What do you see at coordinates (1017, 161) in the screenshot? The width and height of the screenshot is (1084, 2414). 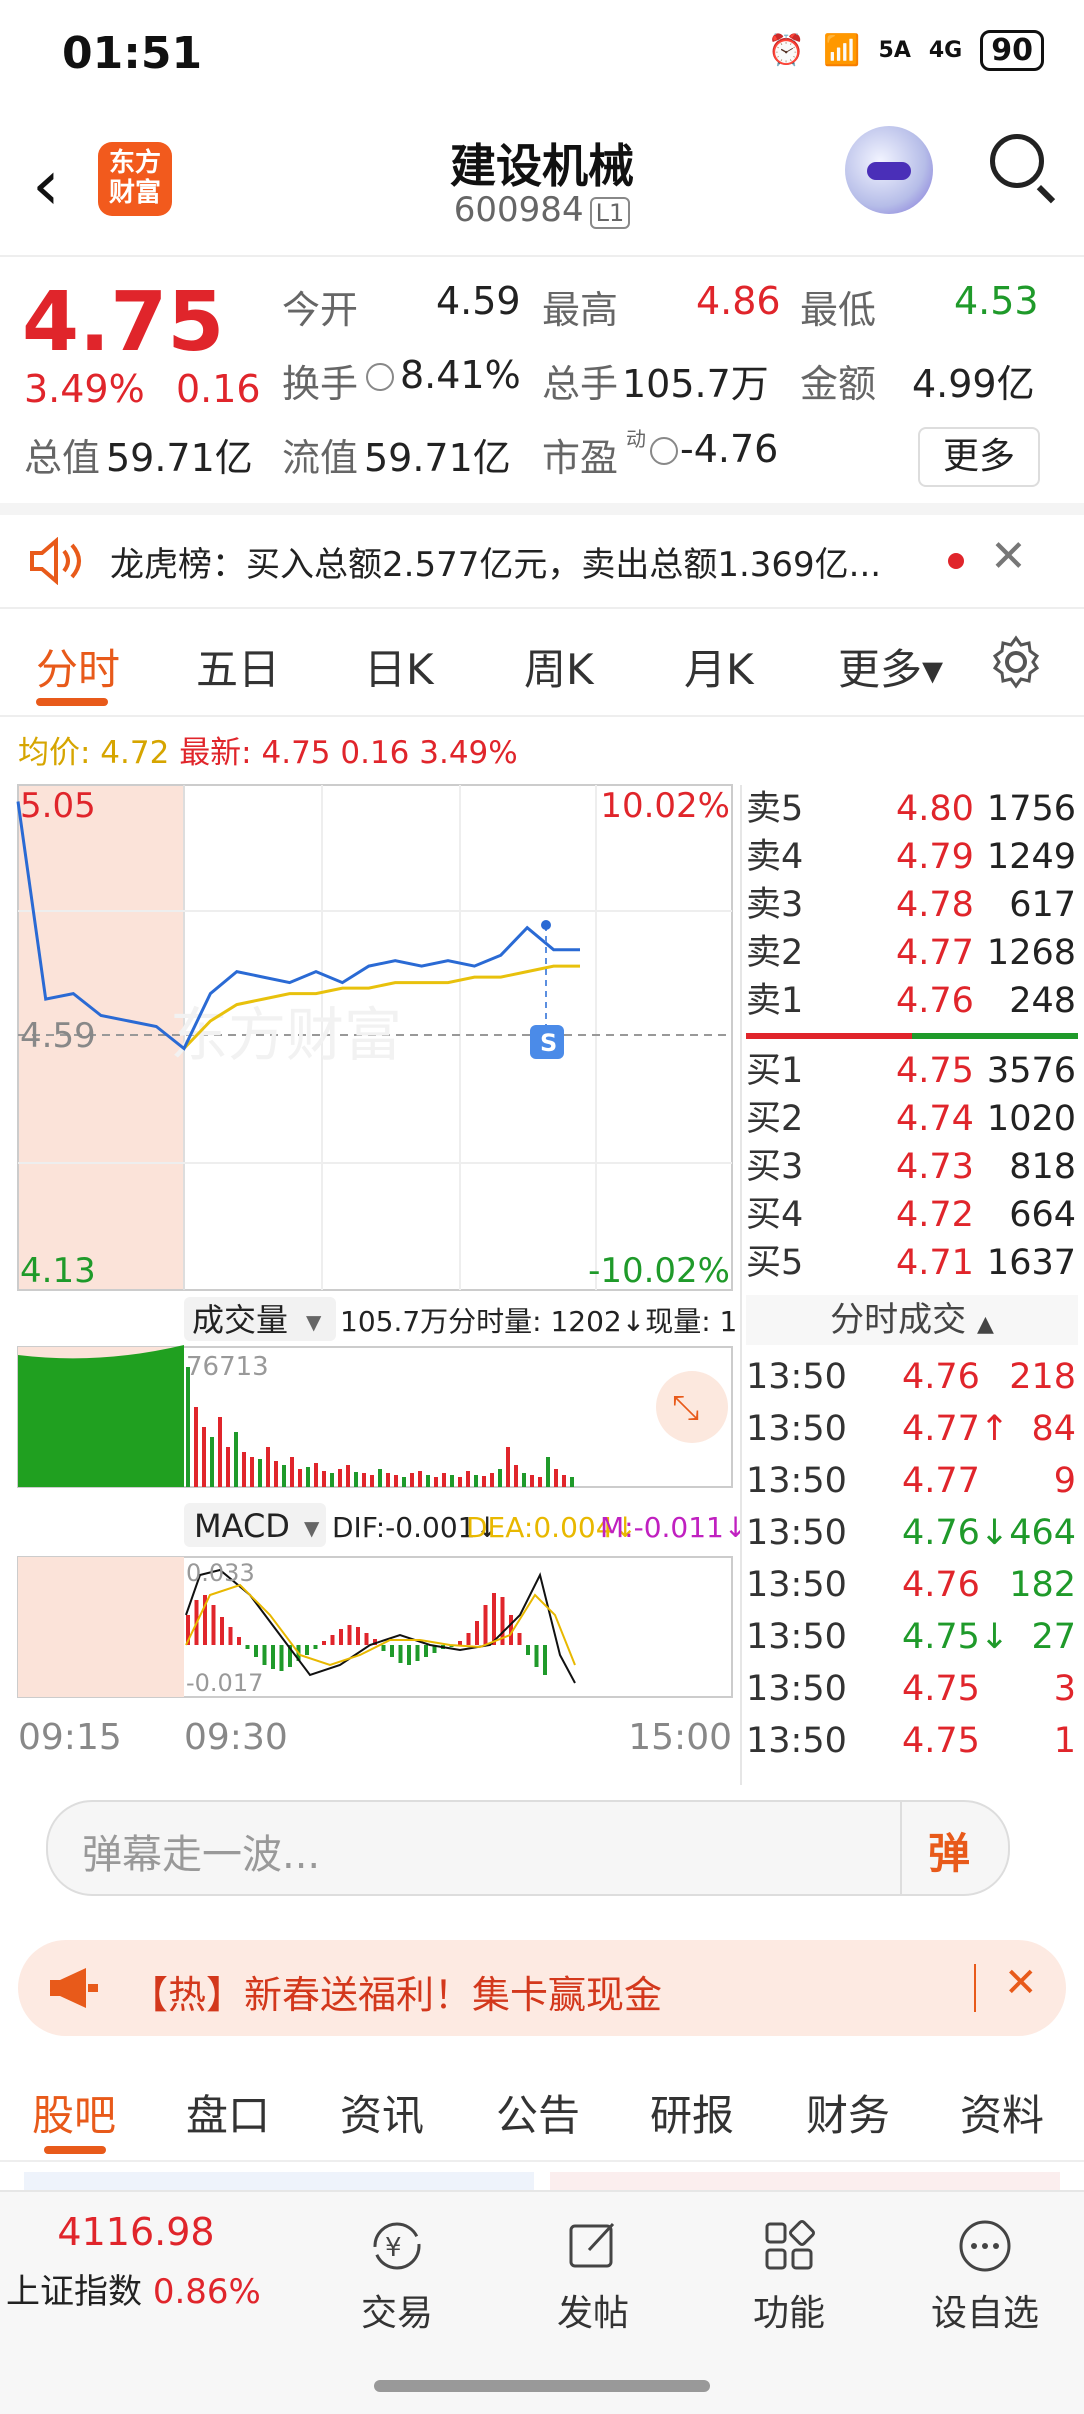 I see `search-icon` at bounding box center [1017, 161].